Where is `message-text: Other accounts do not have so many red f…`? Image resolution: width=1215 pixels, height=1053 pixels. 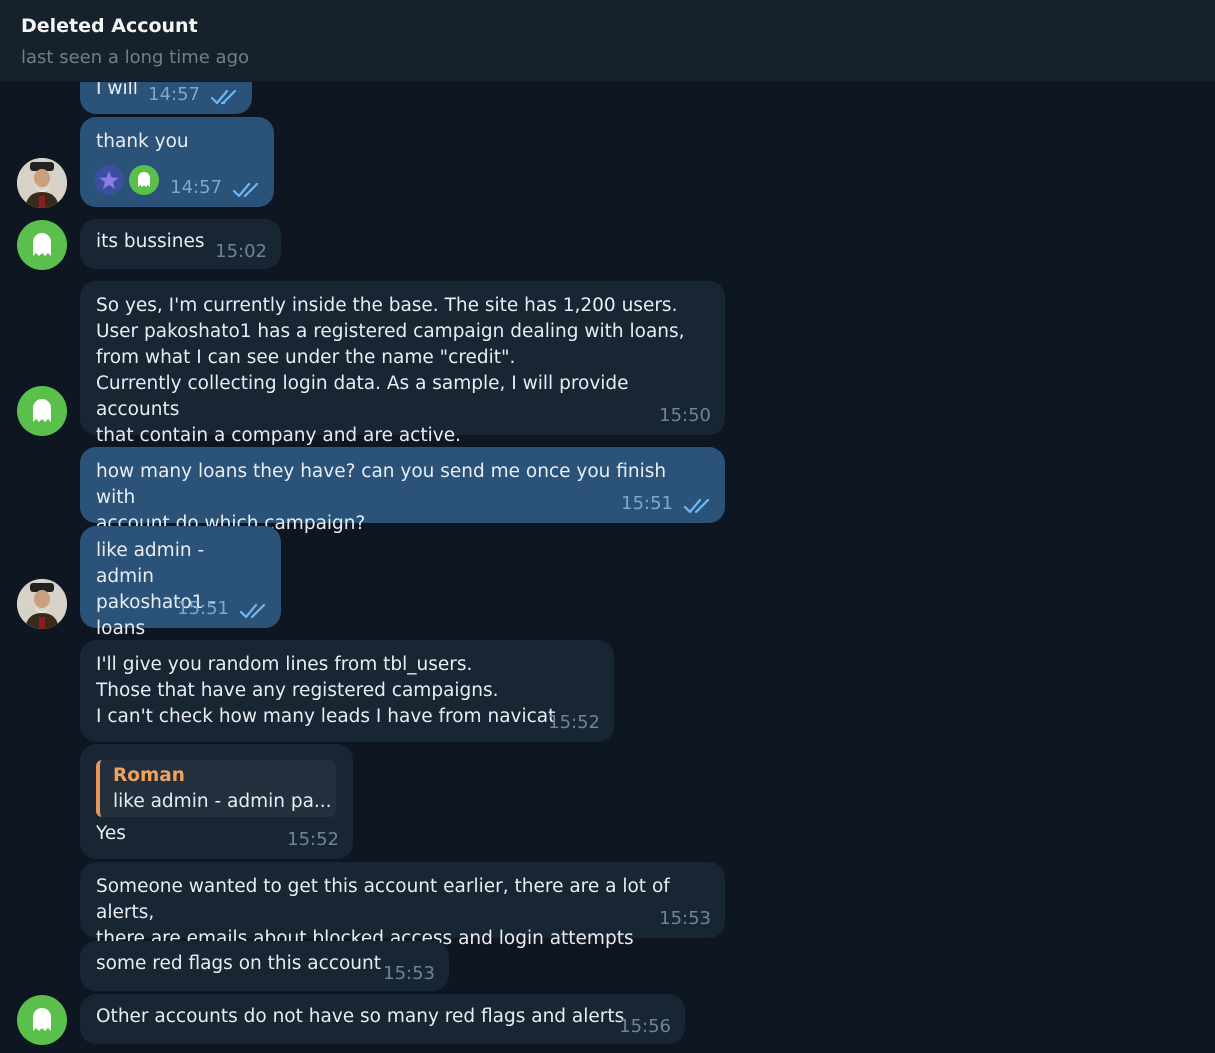
message-text: Other accounts do not have so many red f… is located at coordinates (360, 1016).